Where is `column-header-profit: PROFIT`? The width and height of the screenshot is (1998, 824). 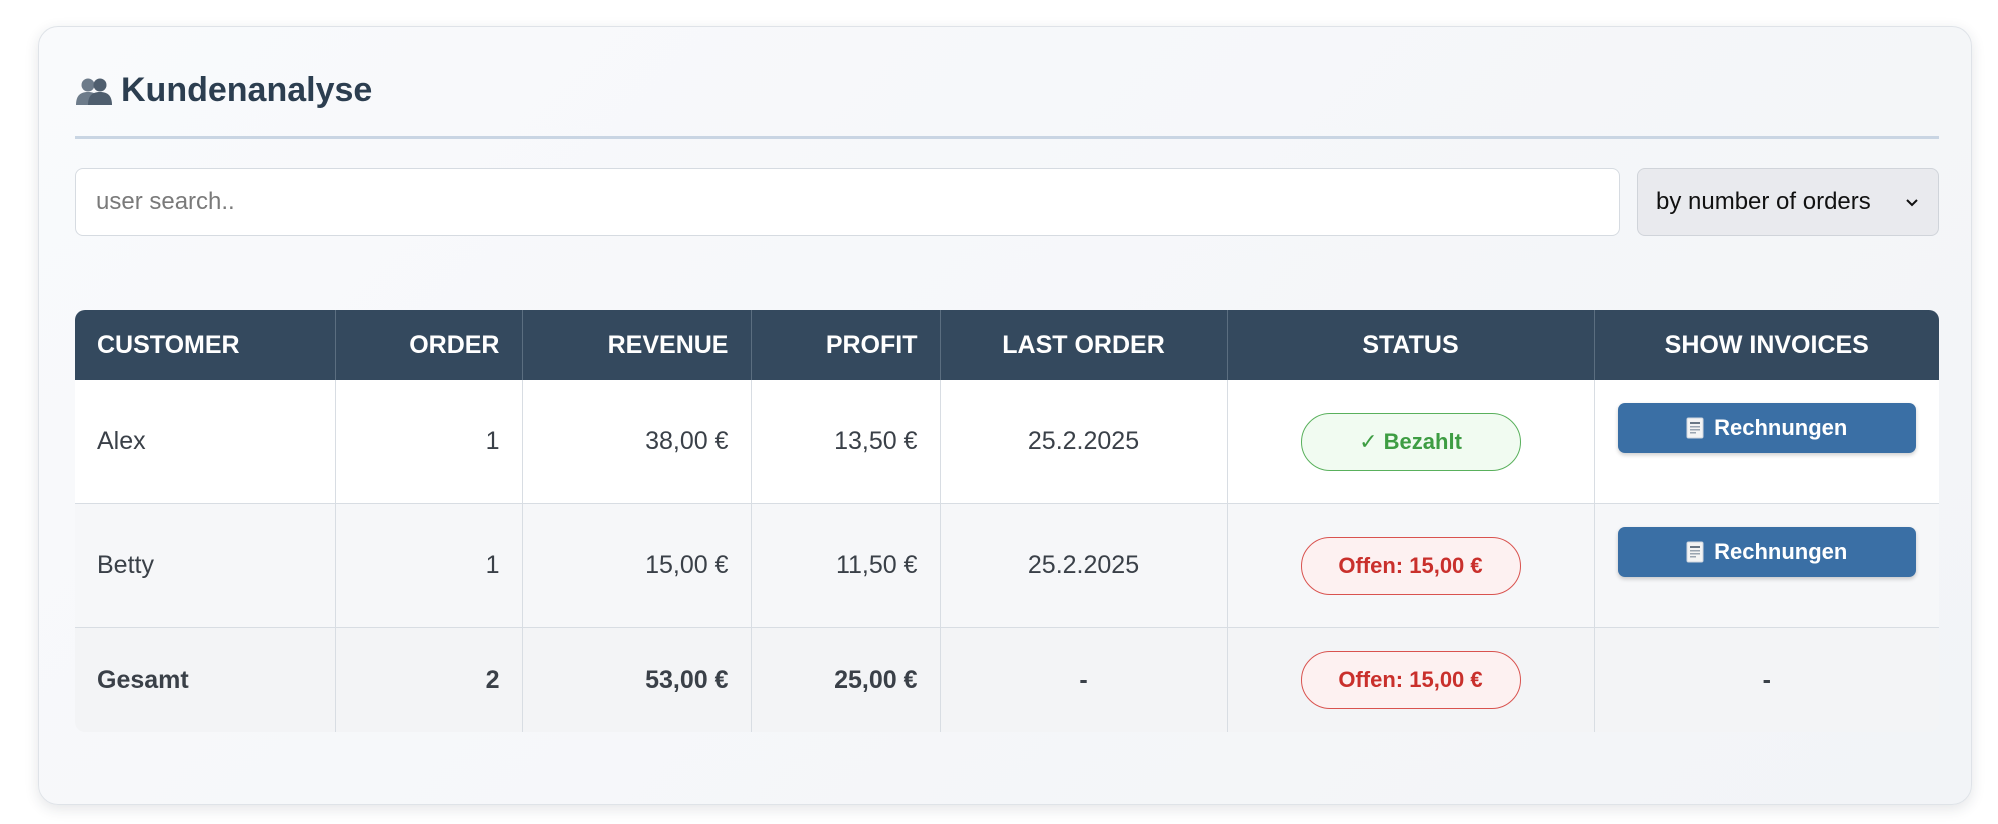 column-header-profit: PROFIT is located at coordinates (846, 345).